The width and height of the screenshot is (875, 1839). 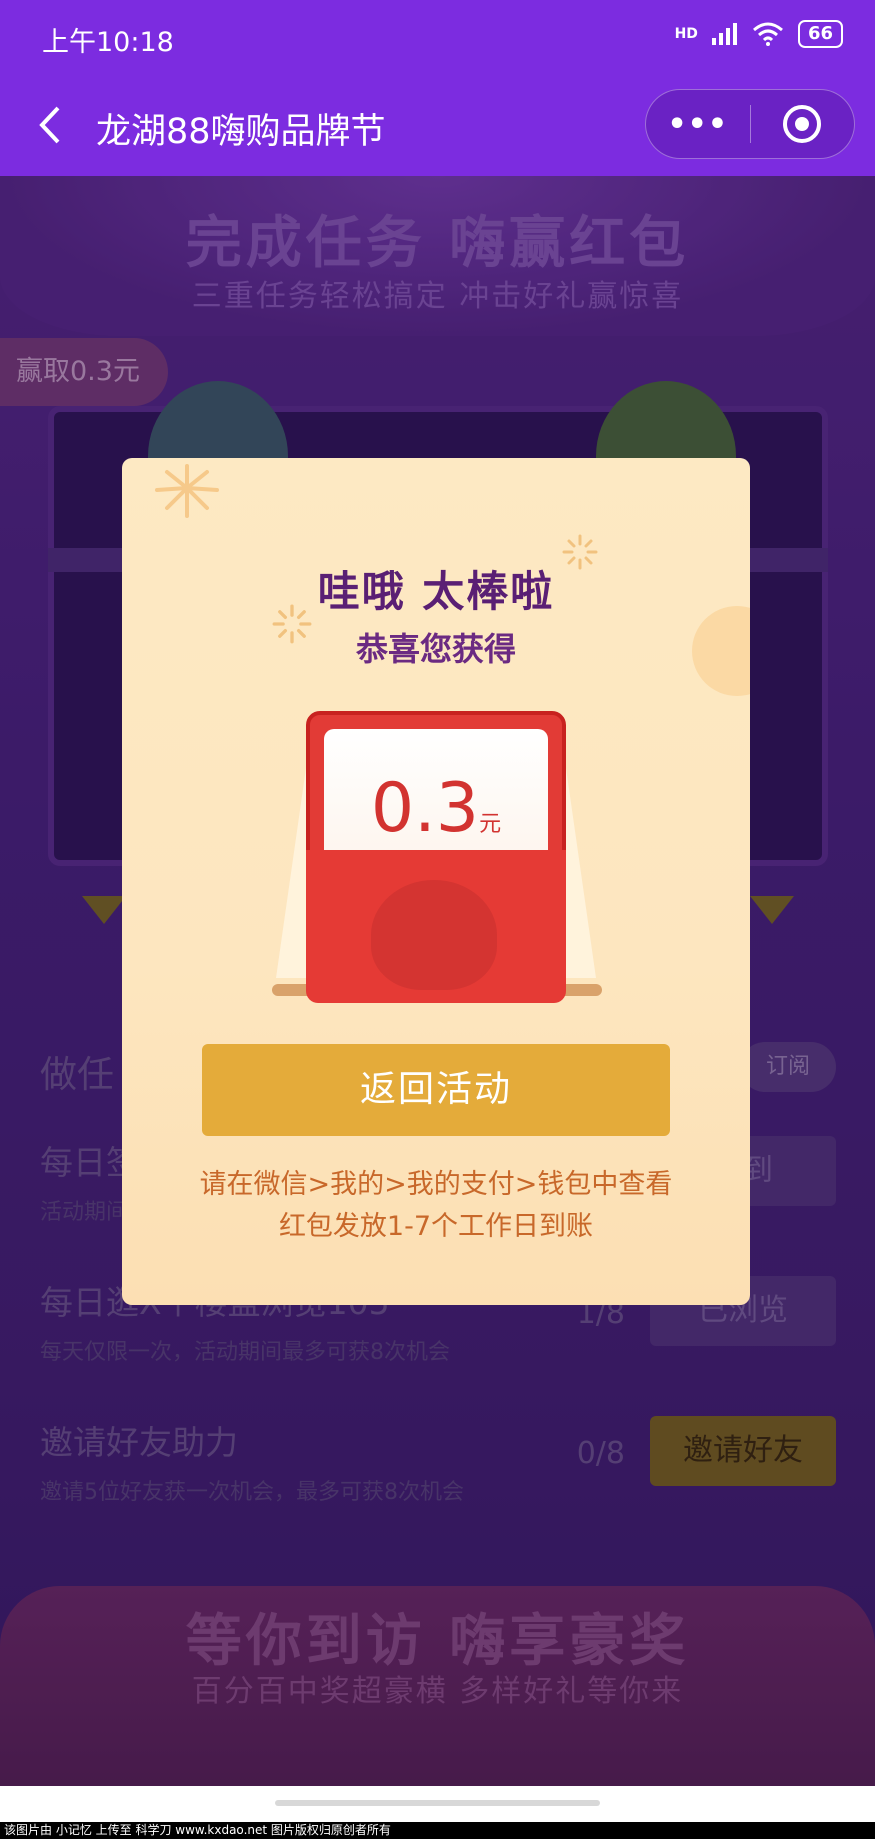 I want to click on amount-value: 0.3, so click(x=425, y=808).